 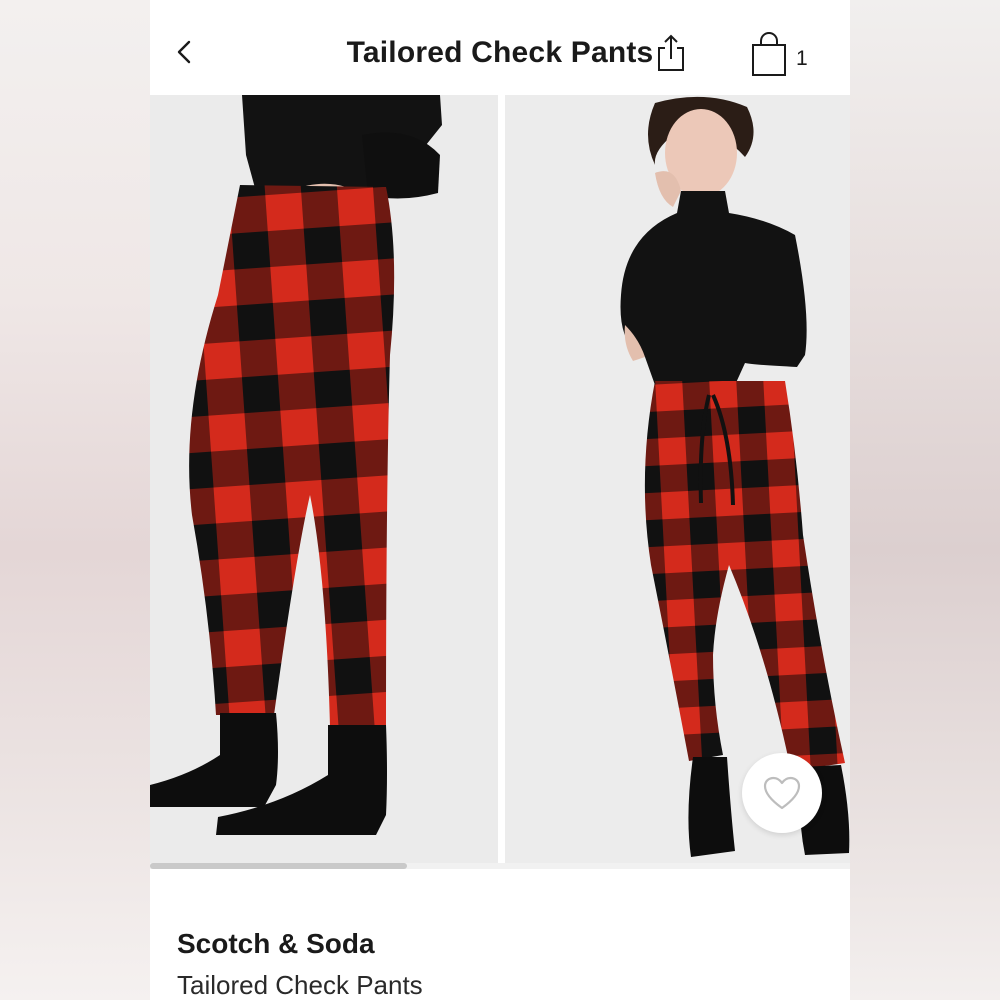 I want to click on share-button, so click(x=671, y=53).